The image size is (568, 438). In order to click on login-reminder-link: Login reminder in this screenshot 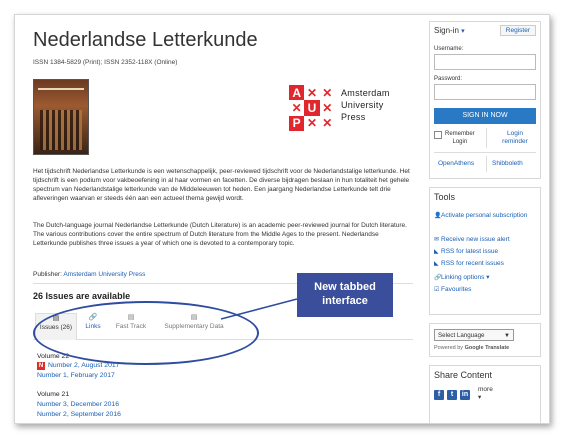, I will do `click(515, 138)`.